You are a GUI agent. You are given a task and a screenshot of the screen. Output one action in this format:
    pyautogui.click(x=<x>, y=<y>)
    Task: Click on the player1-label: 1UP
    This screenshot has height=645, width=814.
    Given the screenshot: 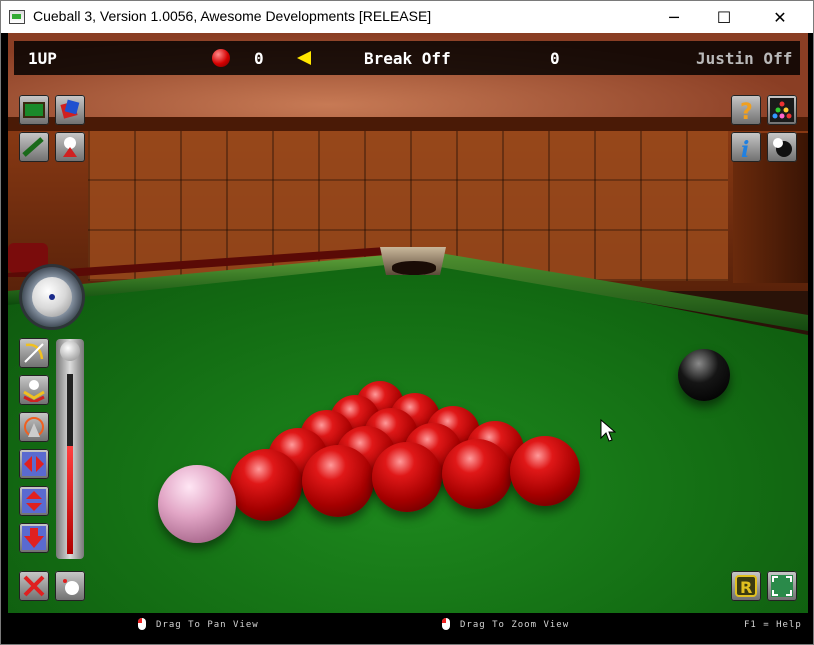 What is the action you would take?
    pyautogui.click(x=42, y=58)
    